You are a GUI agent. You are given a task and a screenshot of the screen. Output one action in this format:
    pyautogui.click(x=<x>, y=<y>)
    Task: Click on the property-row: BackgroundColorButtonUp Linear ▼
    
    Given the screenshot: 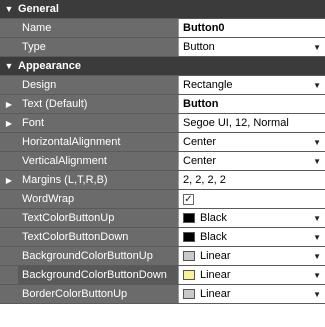 What is the action you would take?
    pyautogui.click(x=162, y=256)
    